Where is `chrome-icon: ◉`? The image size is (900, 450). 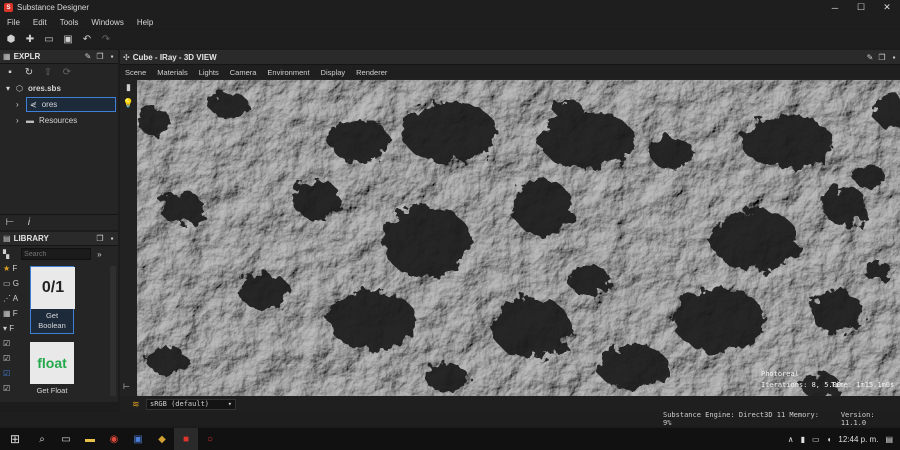 chrome-icon: ◉ is located at coordinates (114, 439).